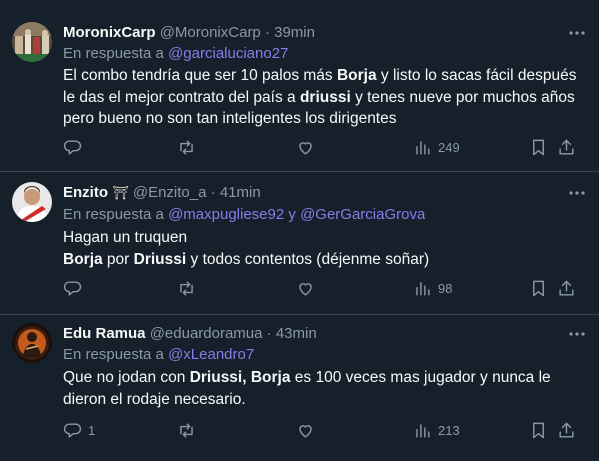 The height and width of the screenshot is (461, 599). What do you see at coordinates (432, 288) in the screenshot?
I see `views-button: 98` at bounding box center [432, 288].